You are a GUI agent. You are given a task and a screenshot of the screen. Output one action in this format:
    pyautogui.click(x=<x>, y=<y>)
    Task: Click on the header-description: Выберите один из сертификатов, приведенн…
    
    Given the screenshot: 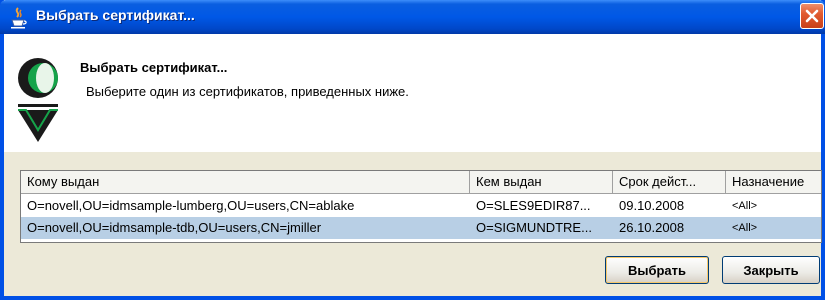 What is the action you would take?
    pyautogui.click(x=247, y=91)
    